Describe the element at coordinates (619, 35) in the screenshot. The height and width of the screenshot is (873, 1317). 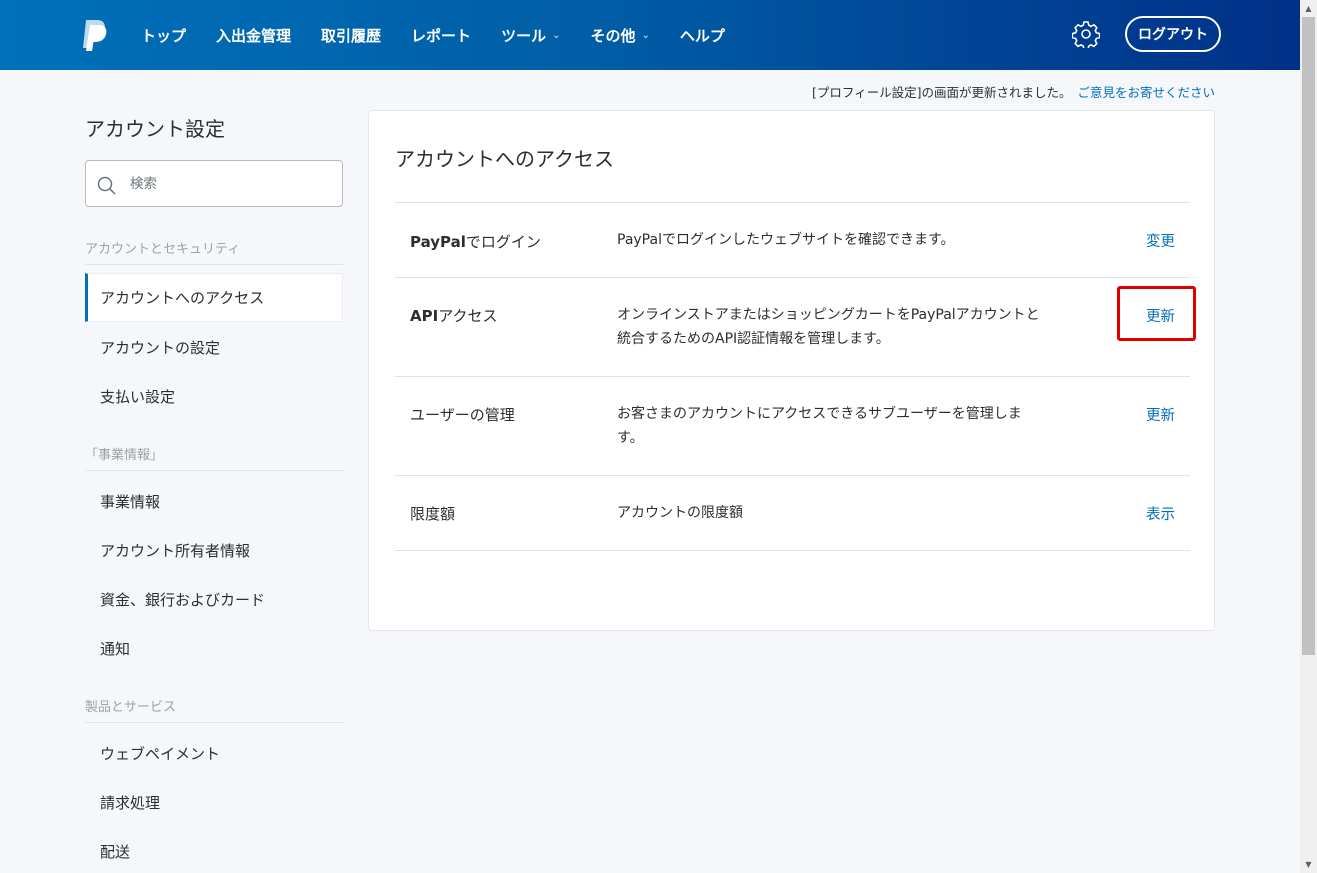
I see `nav-more: その他 ⌄` at that location.